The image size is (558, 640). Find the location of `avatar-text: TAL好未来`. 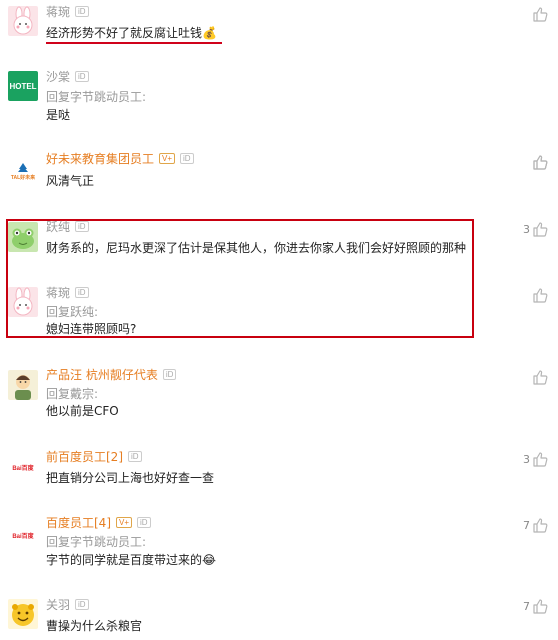

avatar-text: TAL好未来 is located at coordinates (23, 177).